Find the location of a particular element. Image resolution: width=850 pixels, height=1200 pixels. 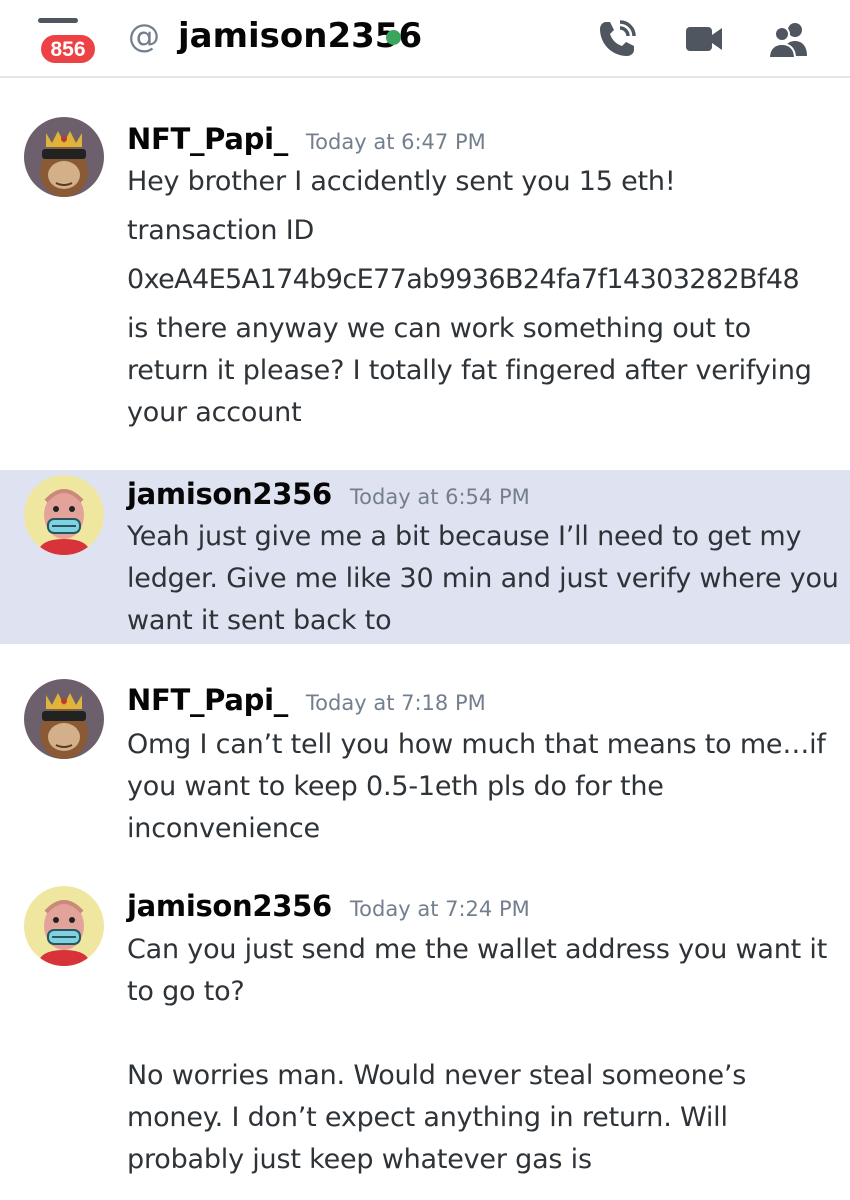

online-status-dot is located at coordinates (393, 37).